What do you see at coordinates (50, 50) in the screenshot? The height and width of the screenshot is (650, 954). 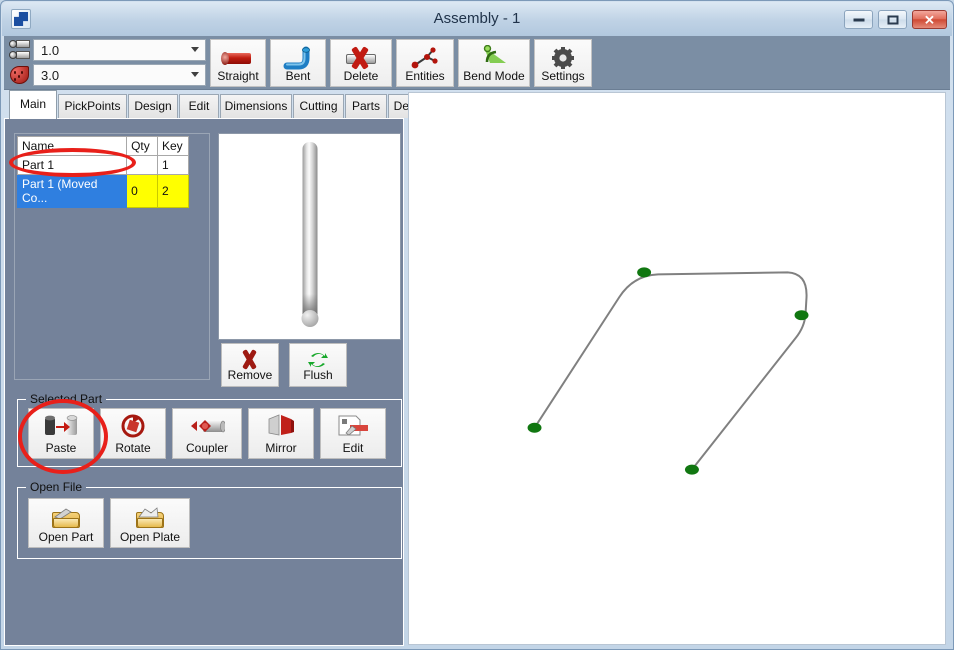 I see `tube-diameter-value: 1.0` at bounding box center [50, 50].